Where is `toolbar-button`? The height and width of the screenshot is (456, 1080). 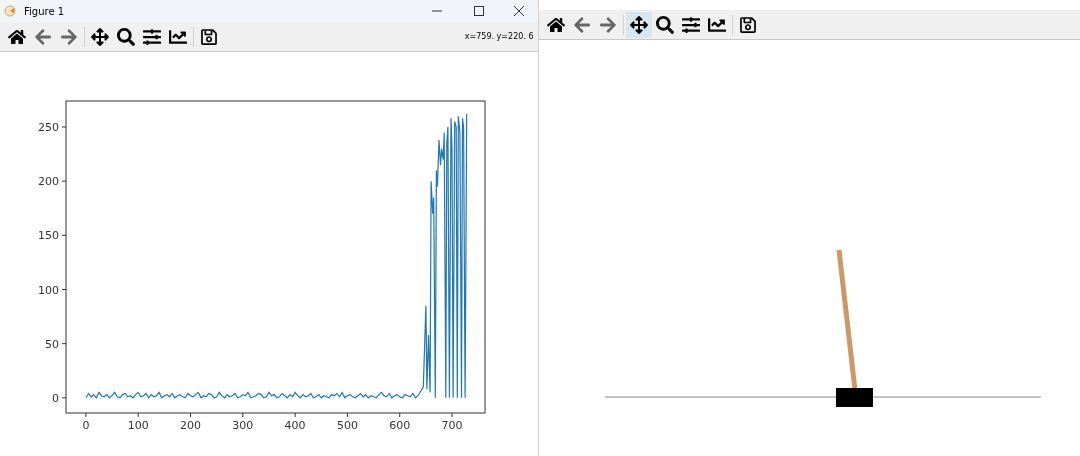
toolbar-button is located at coordinates (638, 24).